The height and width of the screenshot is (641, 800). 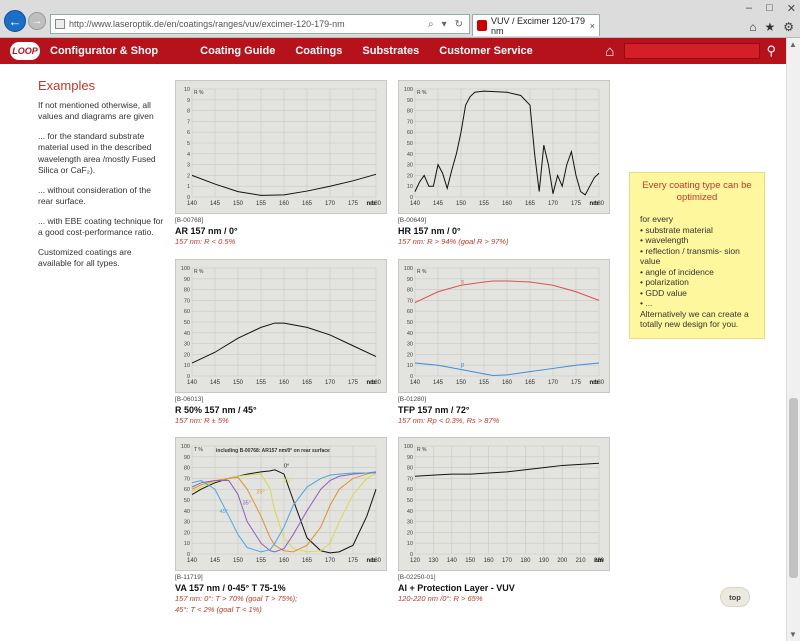 I want to click on chart-spec: 157 nm: R < 0.5%, so click(x=205, y=241).